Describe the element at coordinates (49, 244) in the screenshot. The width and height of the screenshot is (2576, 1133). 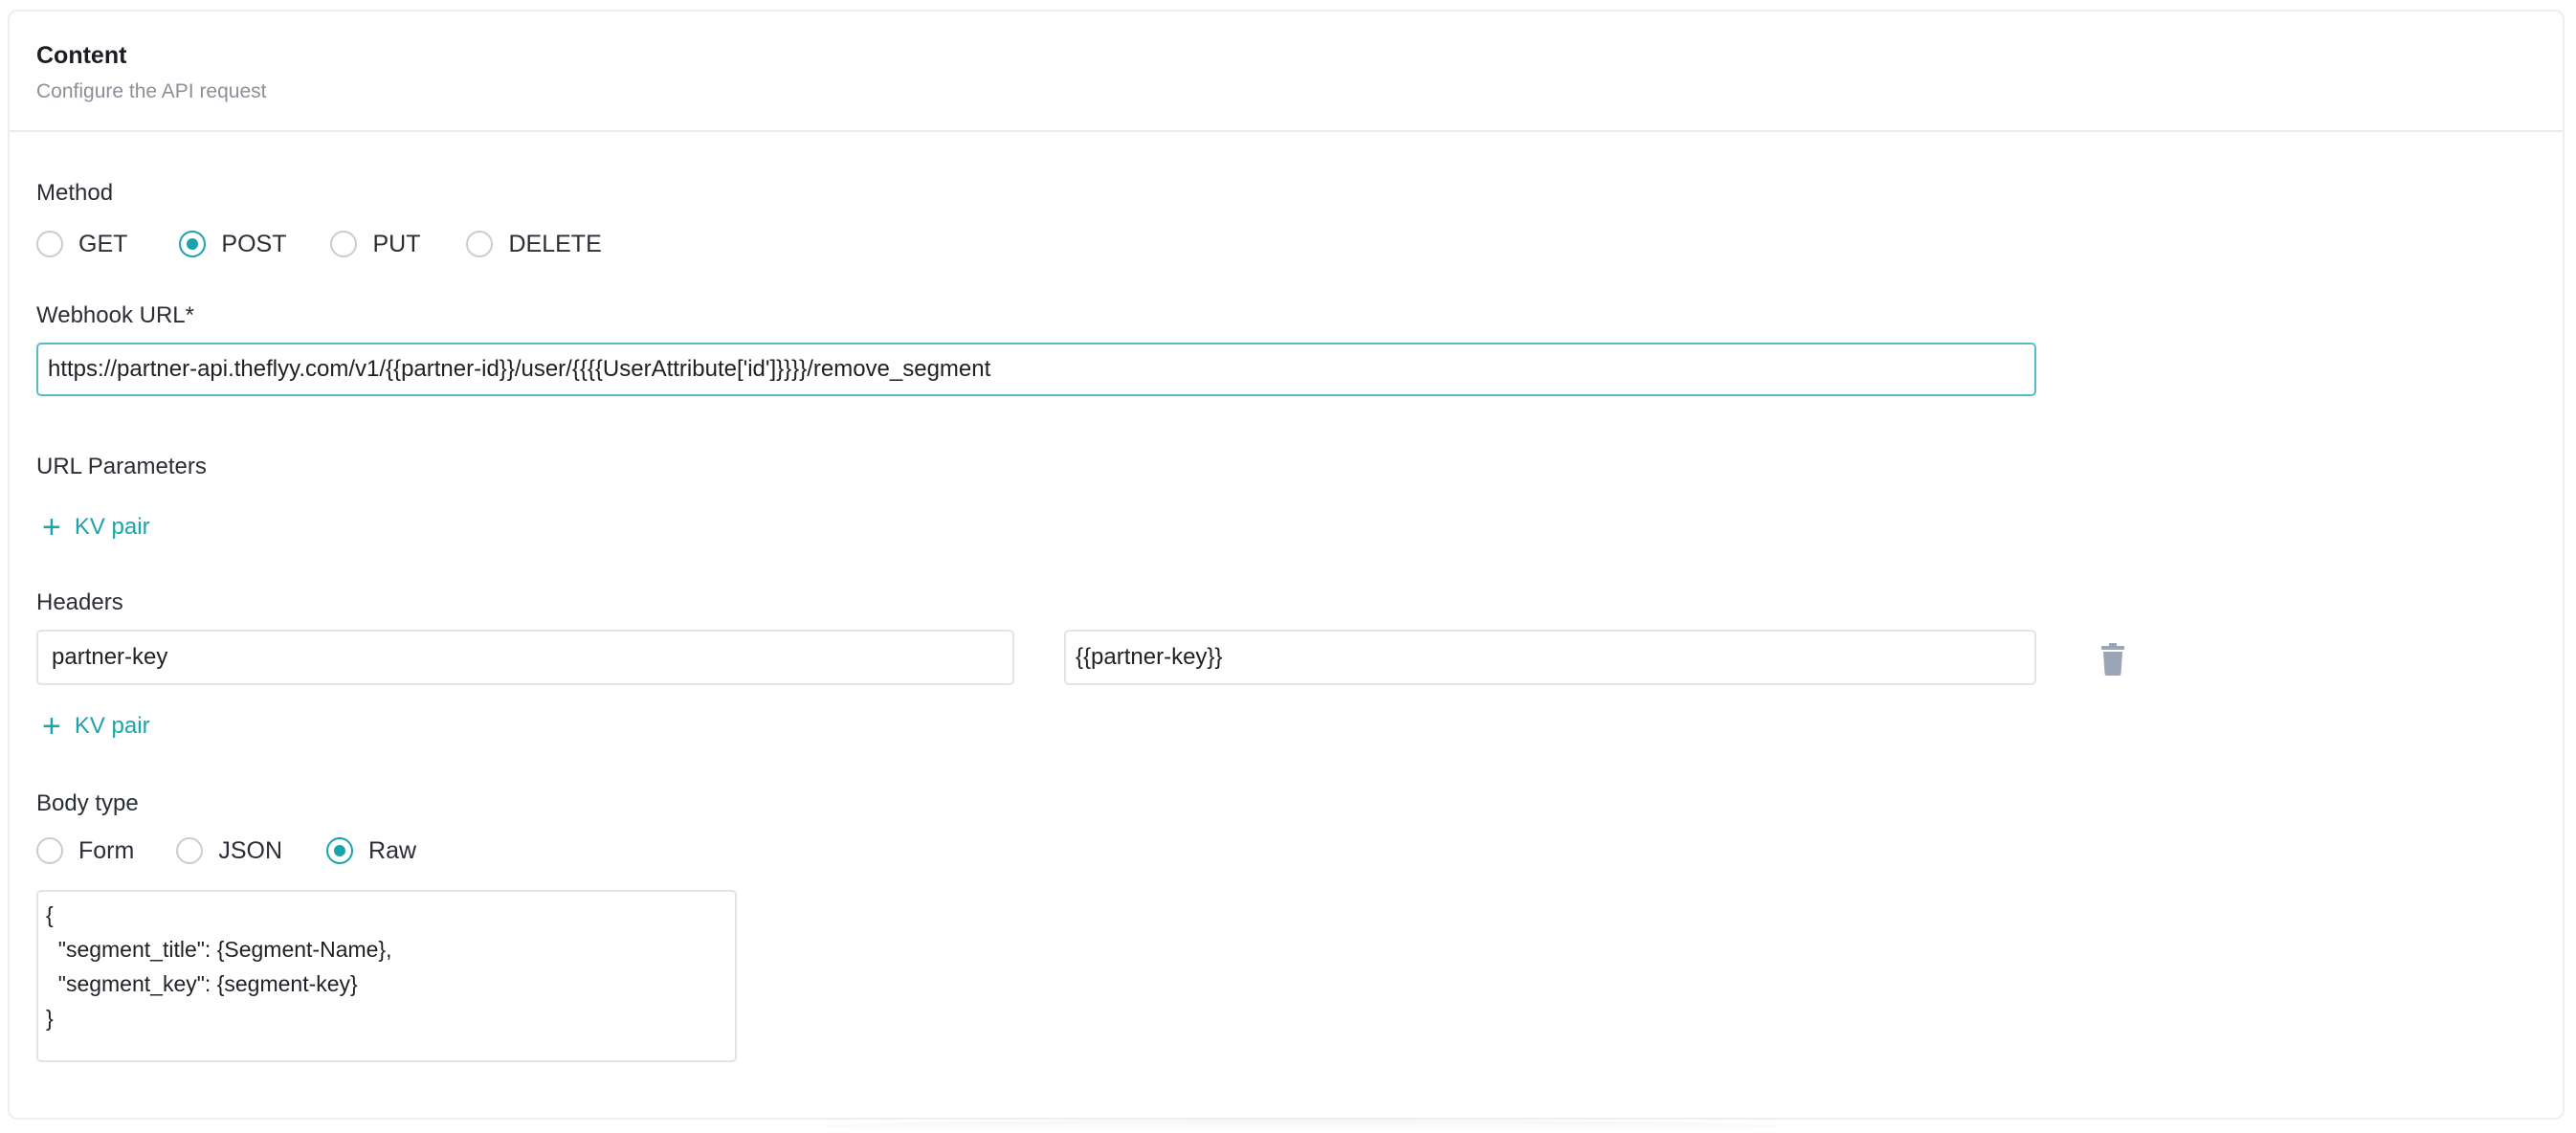
I see `radio-button-get` at that location.